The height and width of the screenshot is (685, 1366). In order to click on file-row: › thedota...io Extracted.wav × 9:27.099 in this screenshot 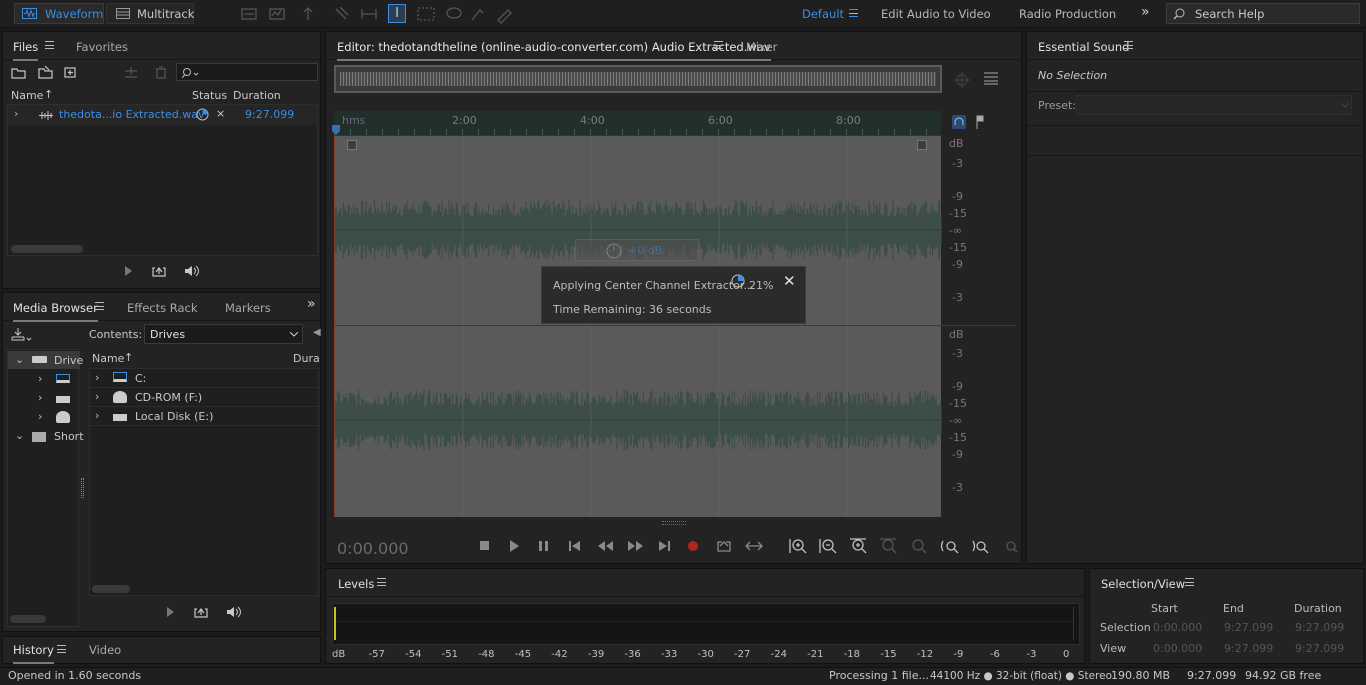, I will do `click(162, 115)`.